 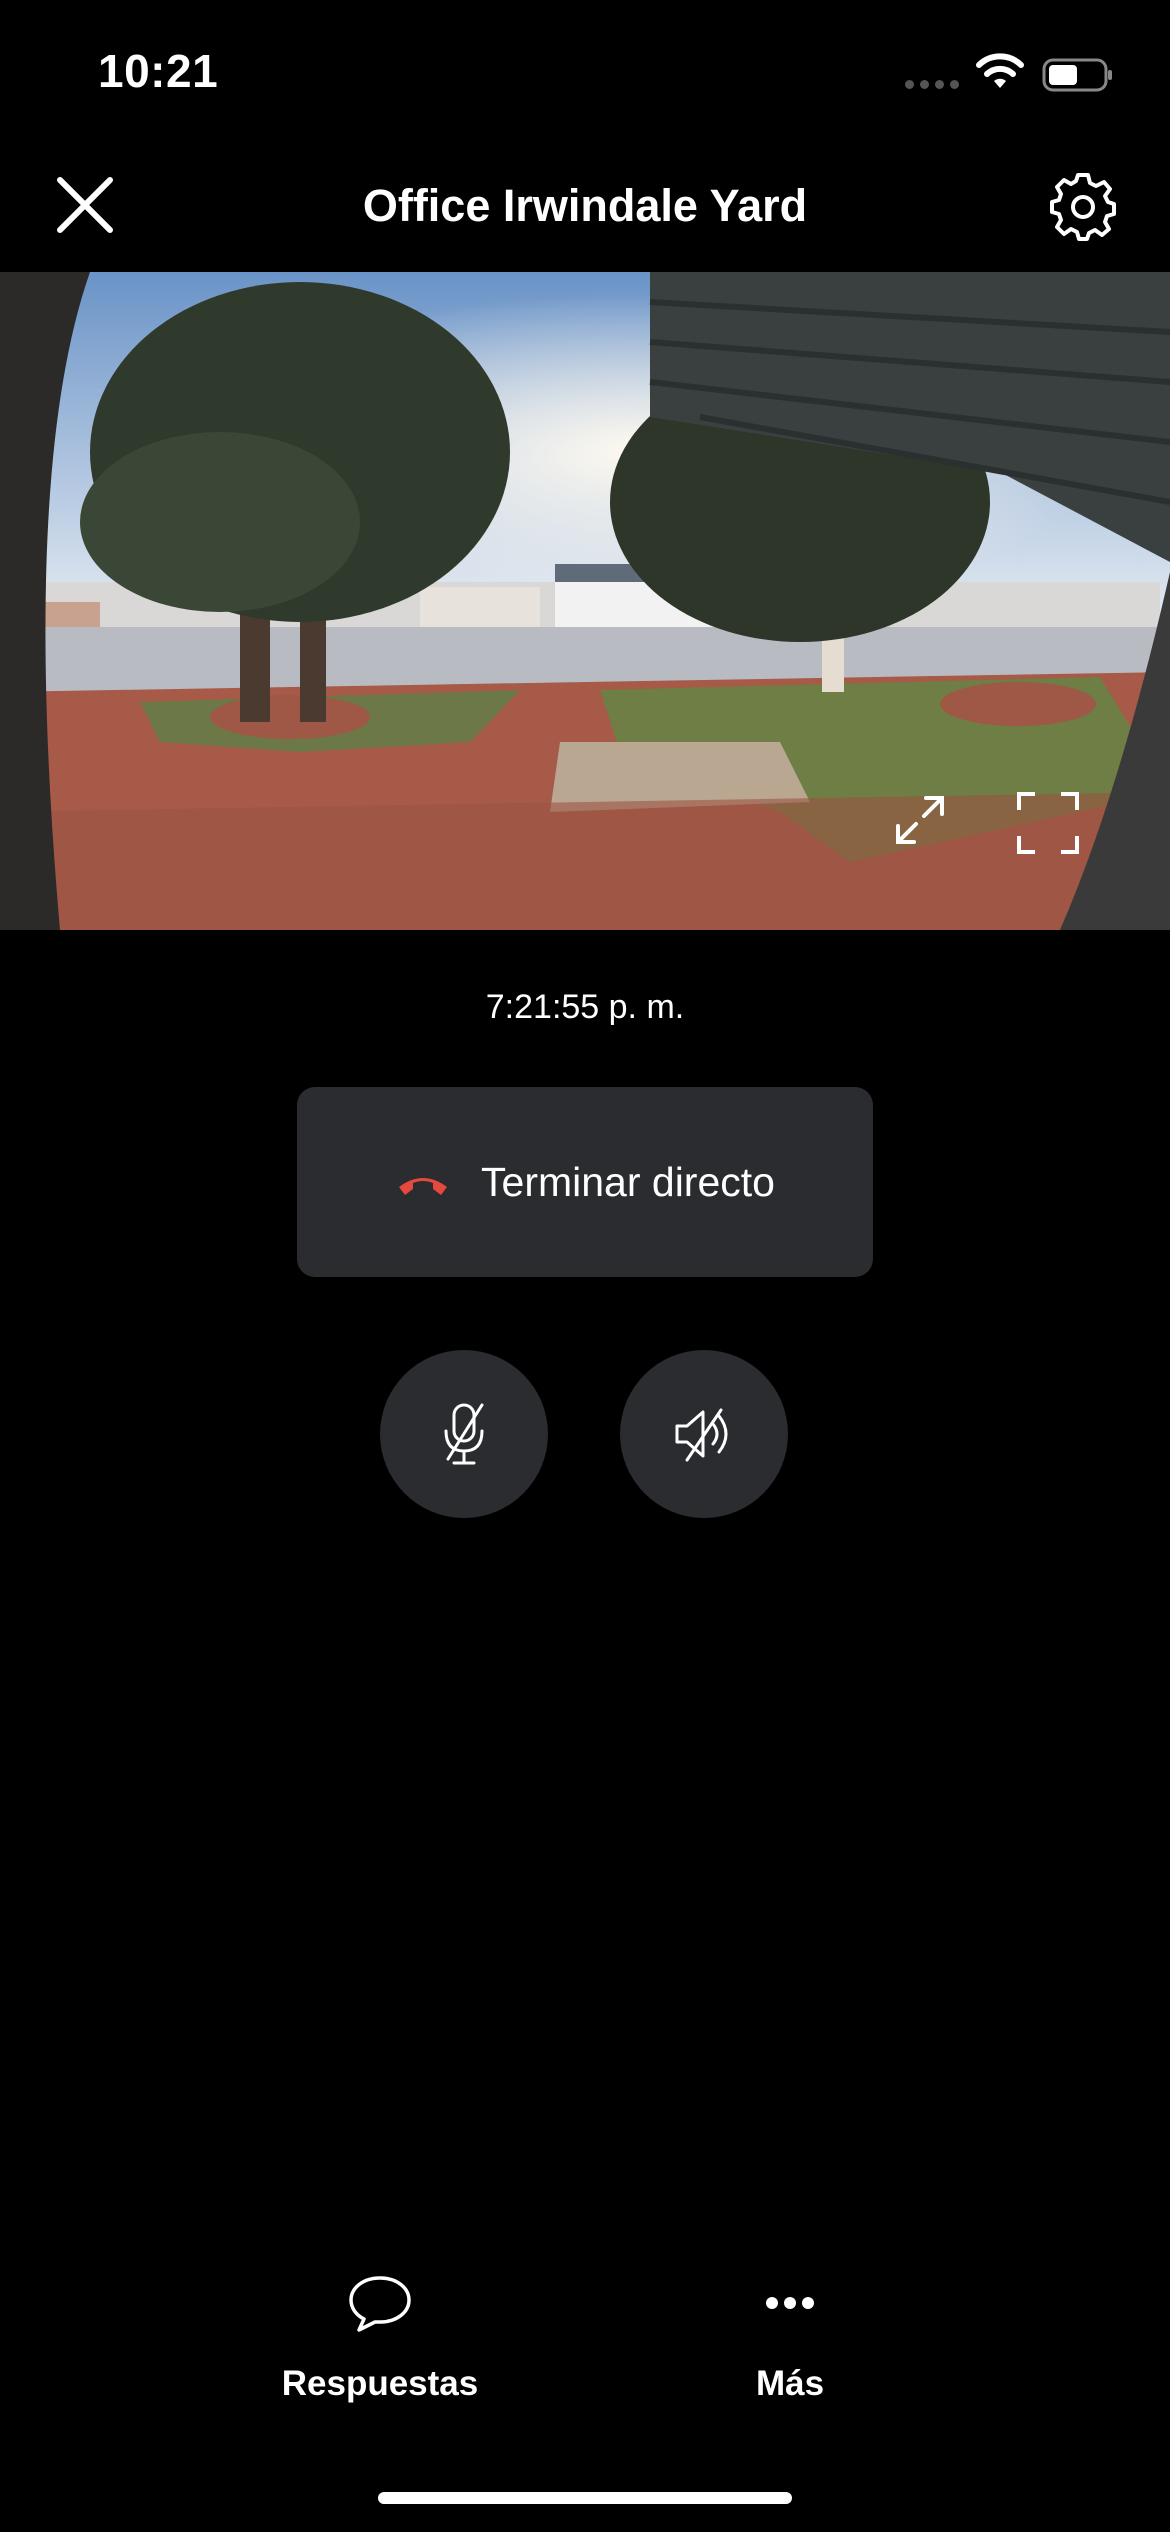 I want to click on home-indicator, so click(x=585, y=2498).